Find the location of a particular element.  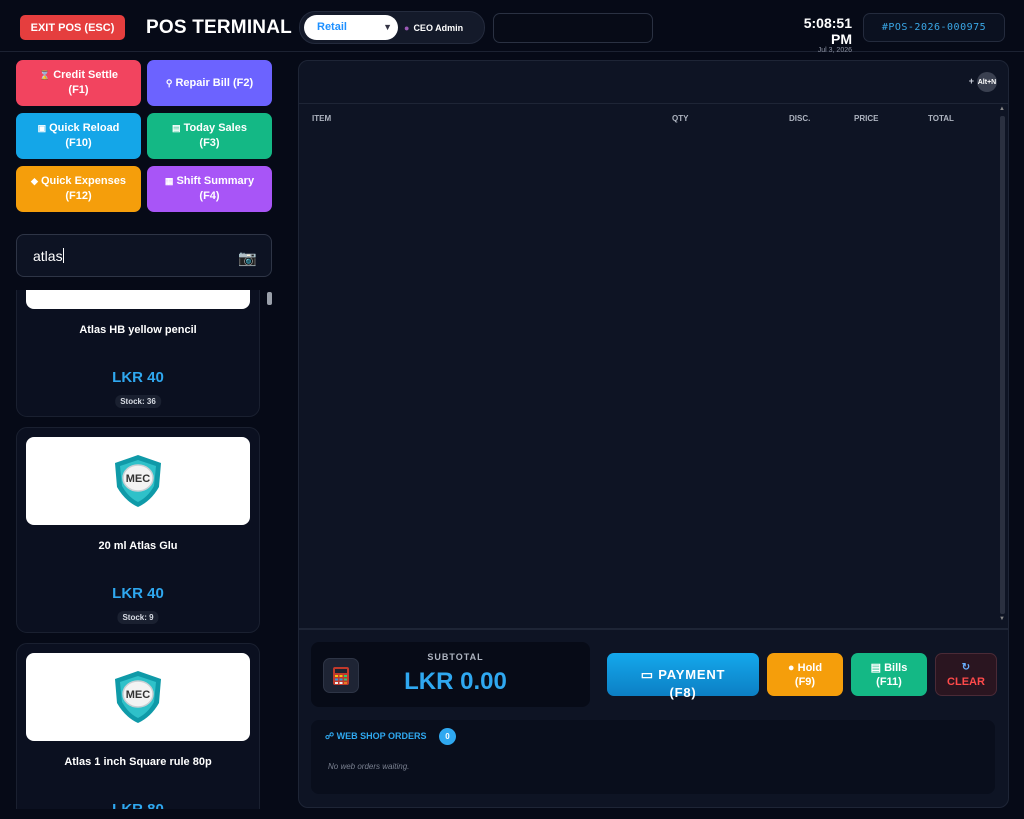

money-icon: ◆ is located at coordinates (34, 181).